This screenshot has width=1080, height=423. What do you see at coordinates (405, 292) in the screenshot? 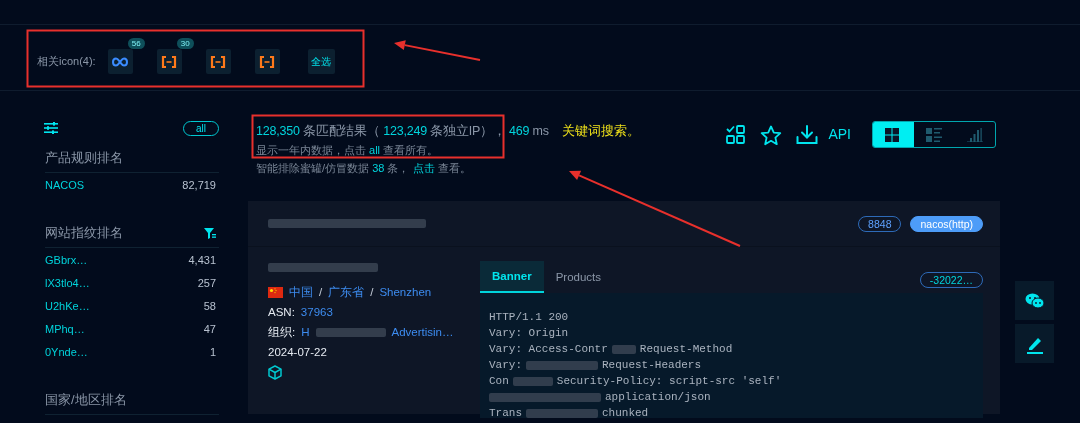
I see `location-link: Shenzhen` at bounding box center [405, 292].